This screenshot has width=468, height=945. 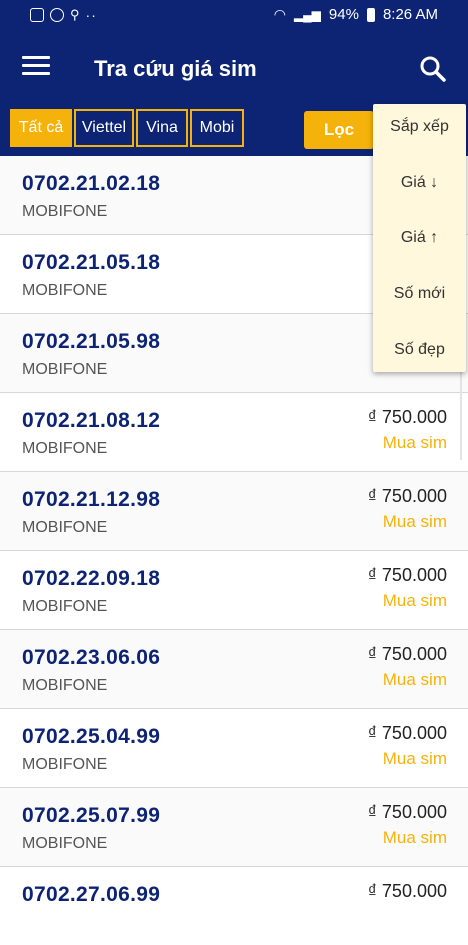 I want to click on tab-viettel: Viettel, so click(x=104, y=128).